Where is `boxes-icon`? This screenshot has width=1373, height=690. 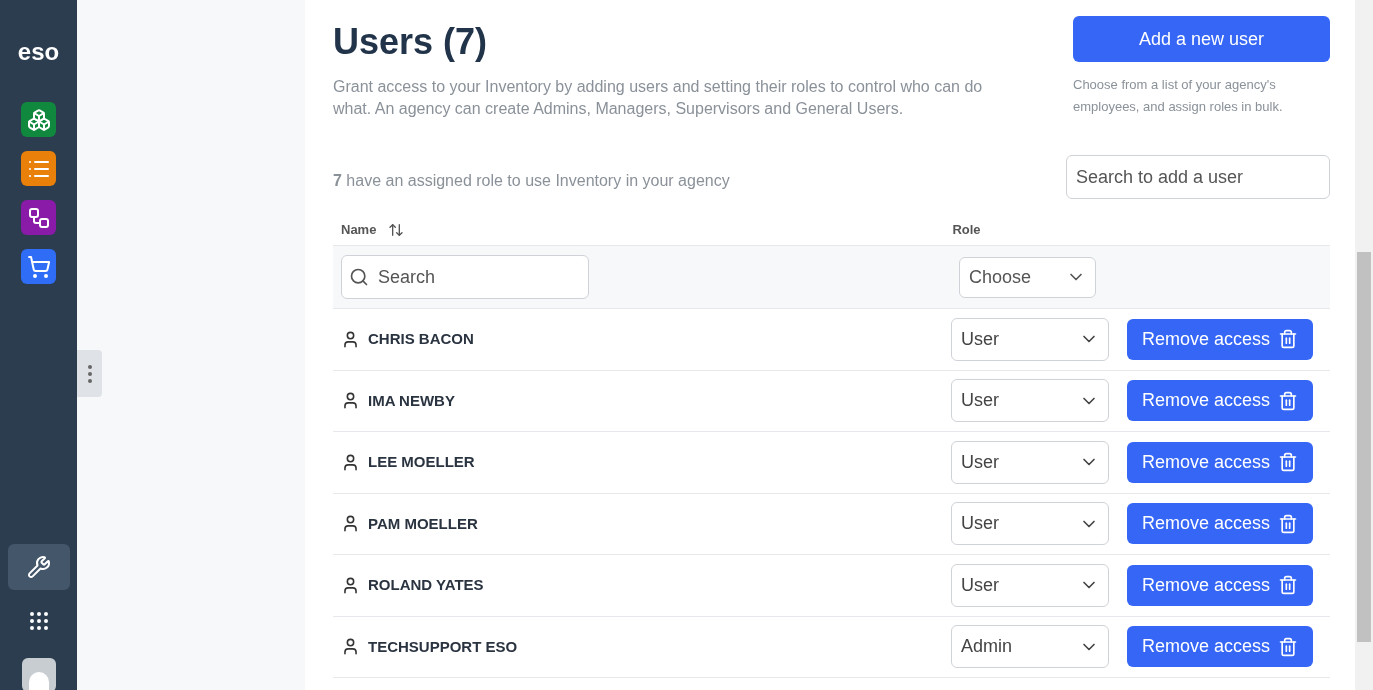 boxes-icon is located at coordinates (38, 119).